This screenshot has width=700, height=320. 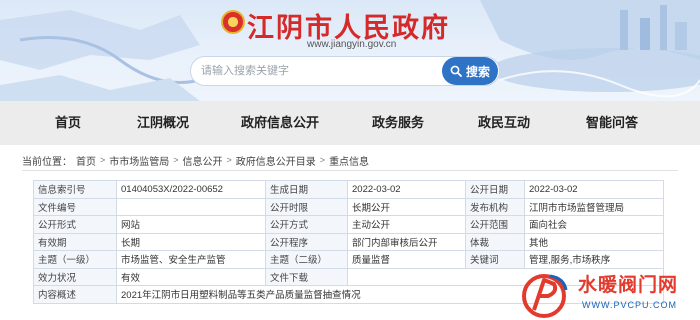 I want to click on label-topic-secondary: 主题（二级）, so click(x=306, y=259).